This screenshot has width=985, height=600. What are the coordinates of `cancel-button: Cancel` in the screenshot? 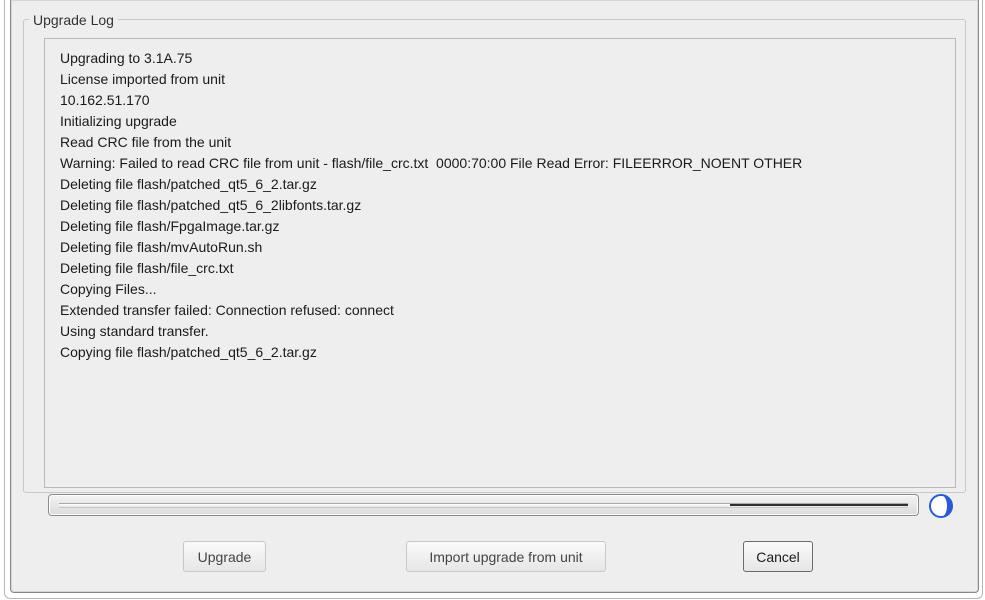 It's located at (778, 556).